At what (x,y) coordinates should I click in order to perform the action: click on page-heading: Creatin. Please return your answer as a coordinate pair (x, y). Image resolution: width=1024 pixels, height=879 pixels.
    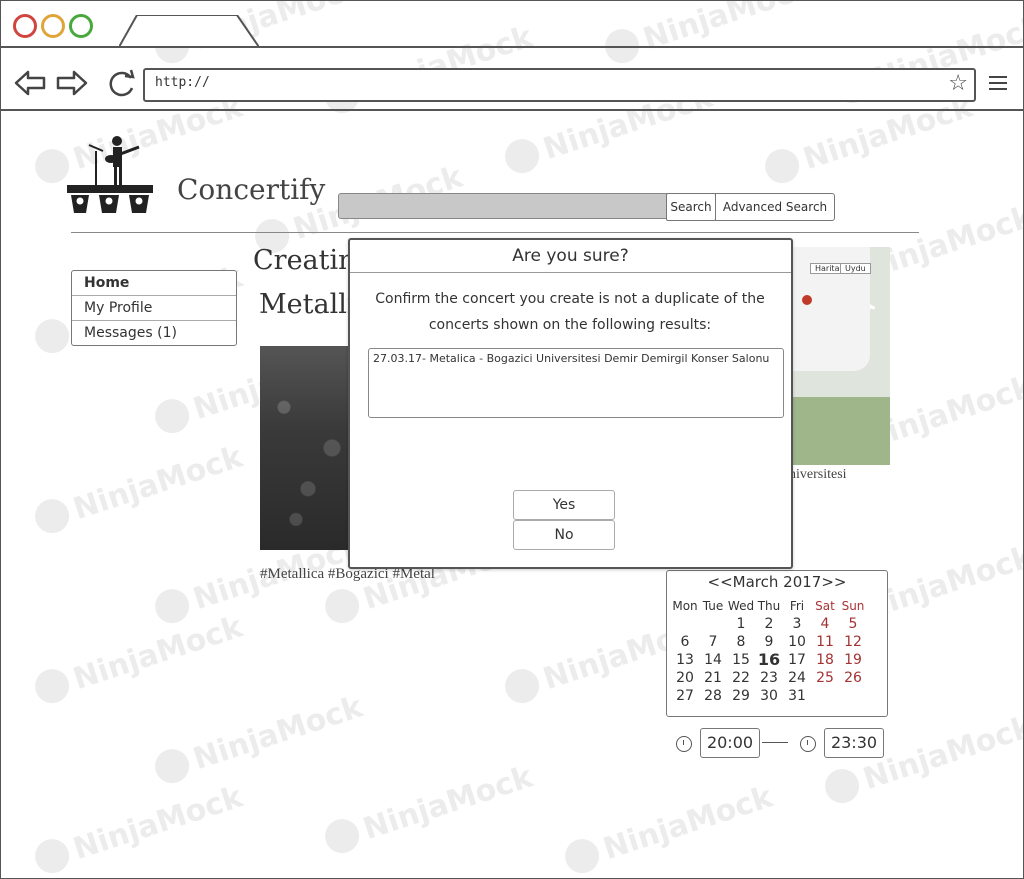
    Looking at the image, I should click on (304, 260).